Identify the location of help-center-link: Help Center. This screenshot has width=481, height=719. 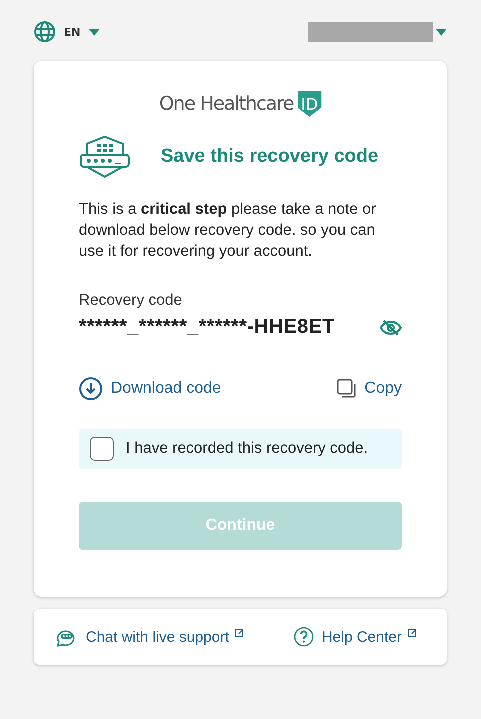
(355, 637).